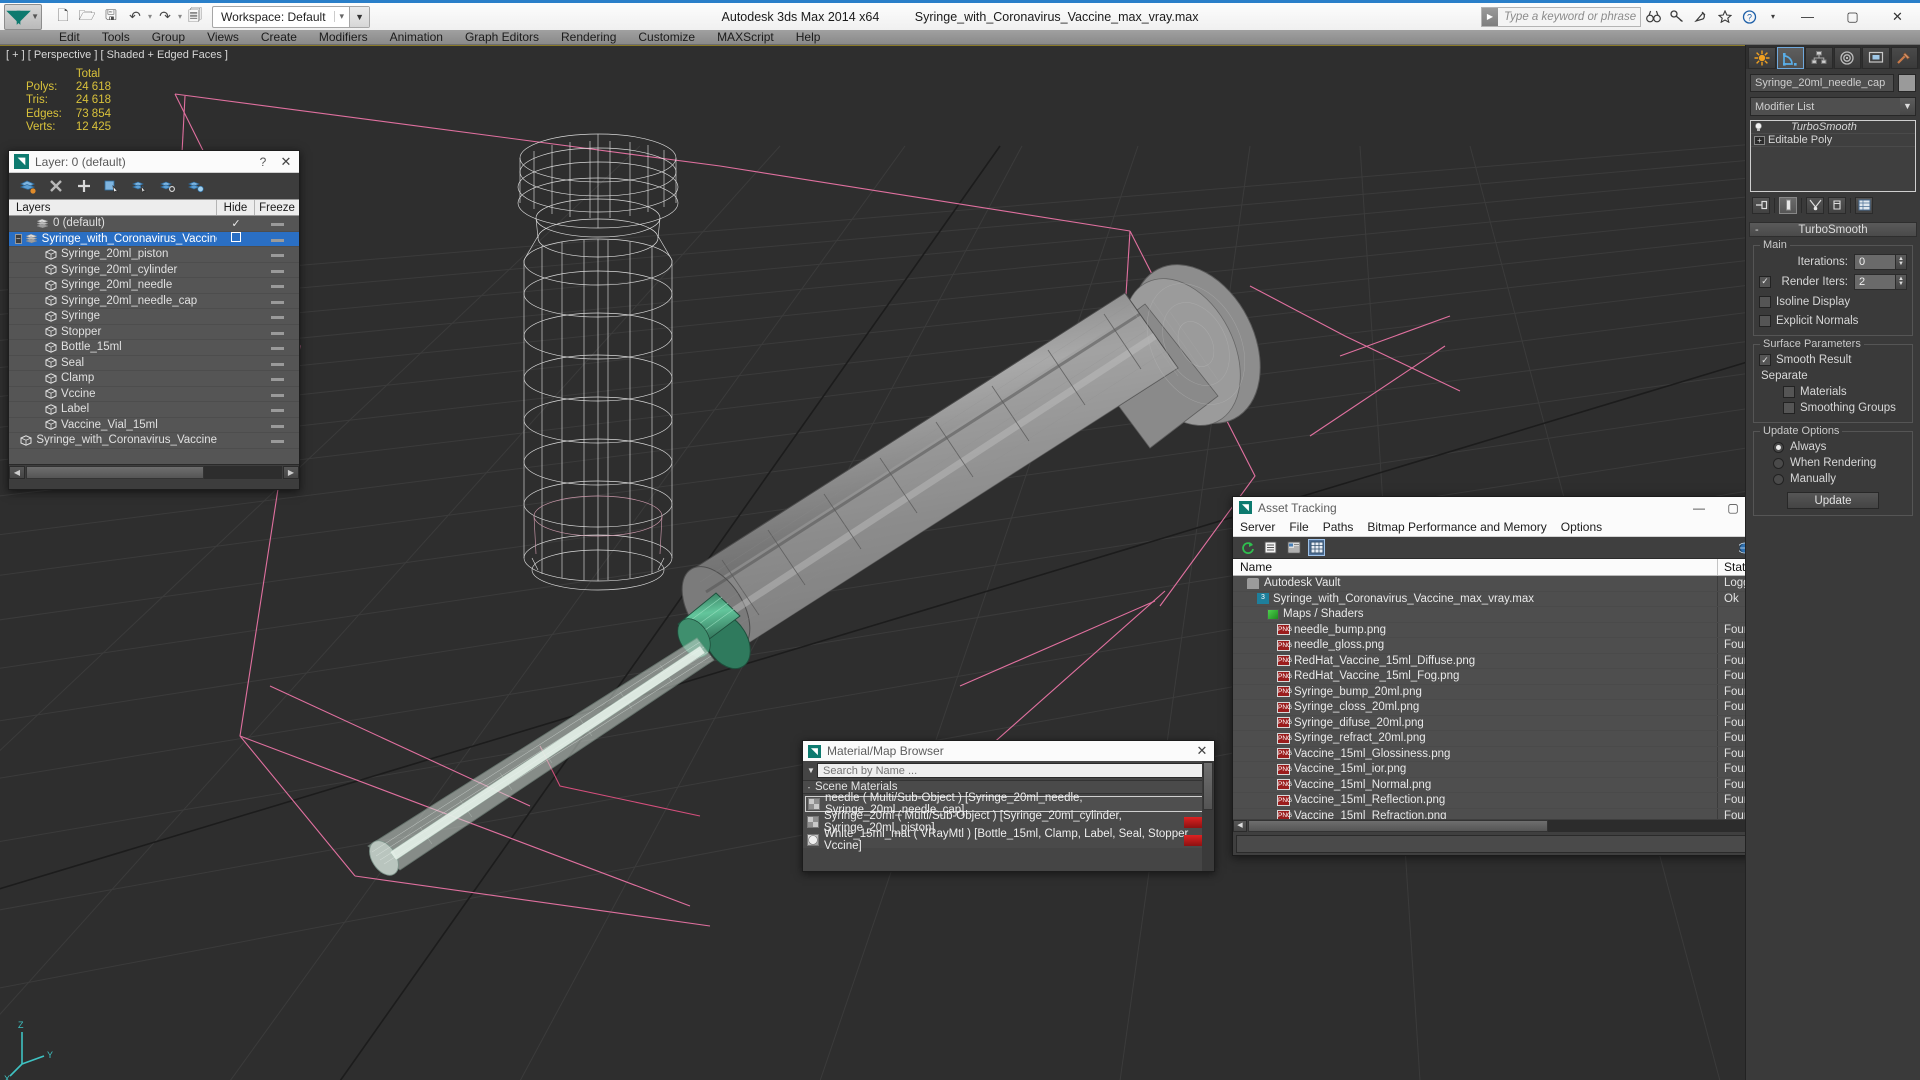  I want to click on layer-row: Syringe_20ml_piston, so click(154, 255).